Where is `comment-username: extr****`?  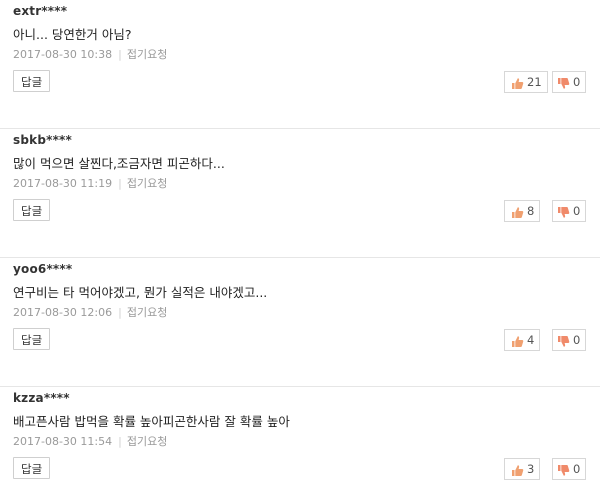 comment-username: extr**** is located at coordinates (40, 11).